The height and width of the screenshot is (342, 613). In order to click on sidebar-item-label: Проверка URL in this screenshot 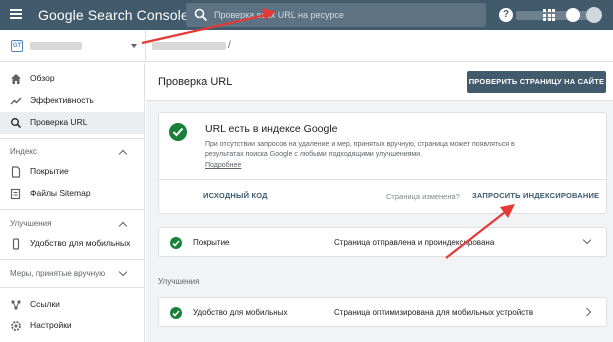, I will do `click(59, 122)`.